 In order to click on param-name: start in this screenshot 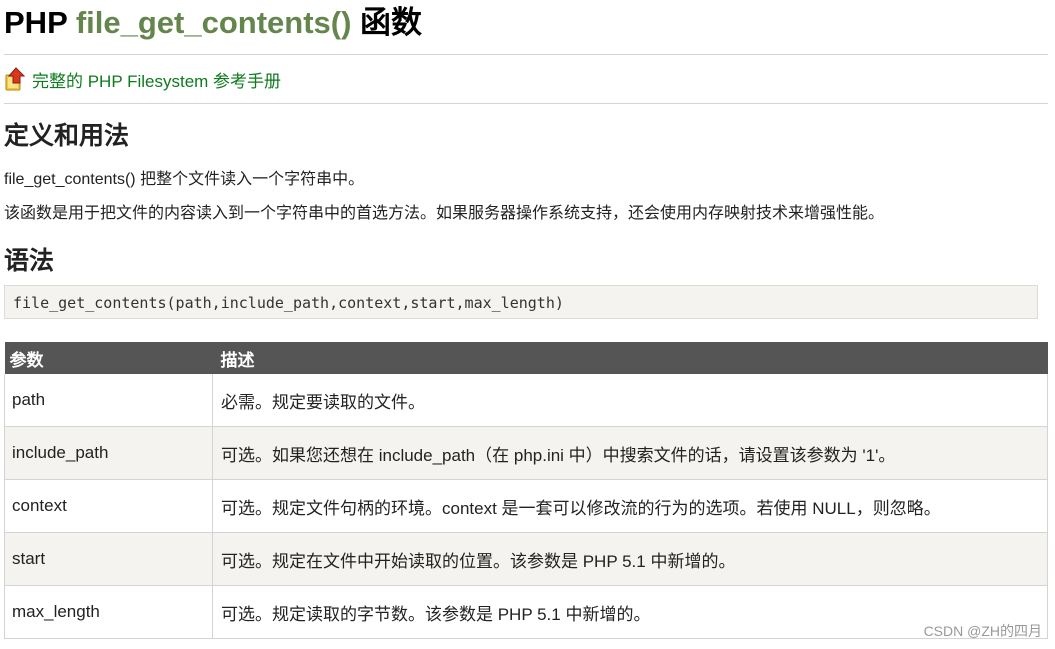, I will do `click(108, 559)`.